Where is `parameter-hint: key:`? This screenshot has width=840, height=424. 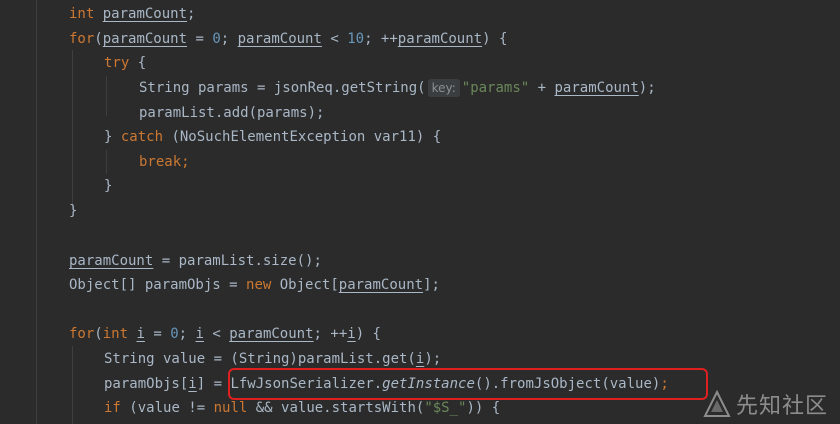
parameter-hint: key: is located at coordinates (443, 88).